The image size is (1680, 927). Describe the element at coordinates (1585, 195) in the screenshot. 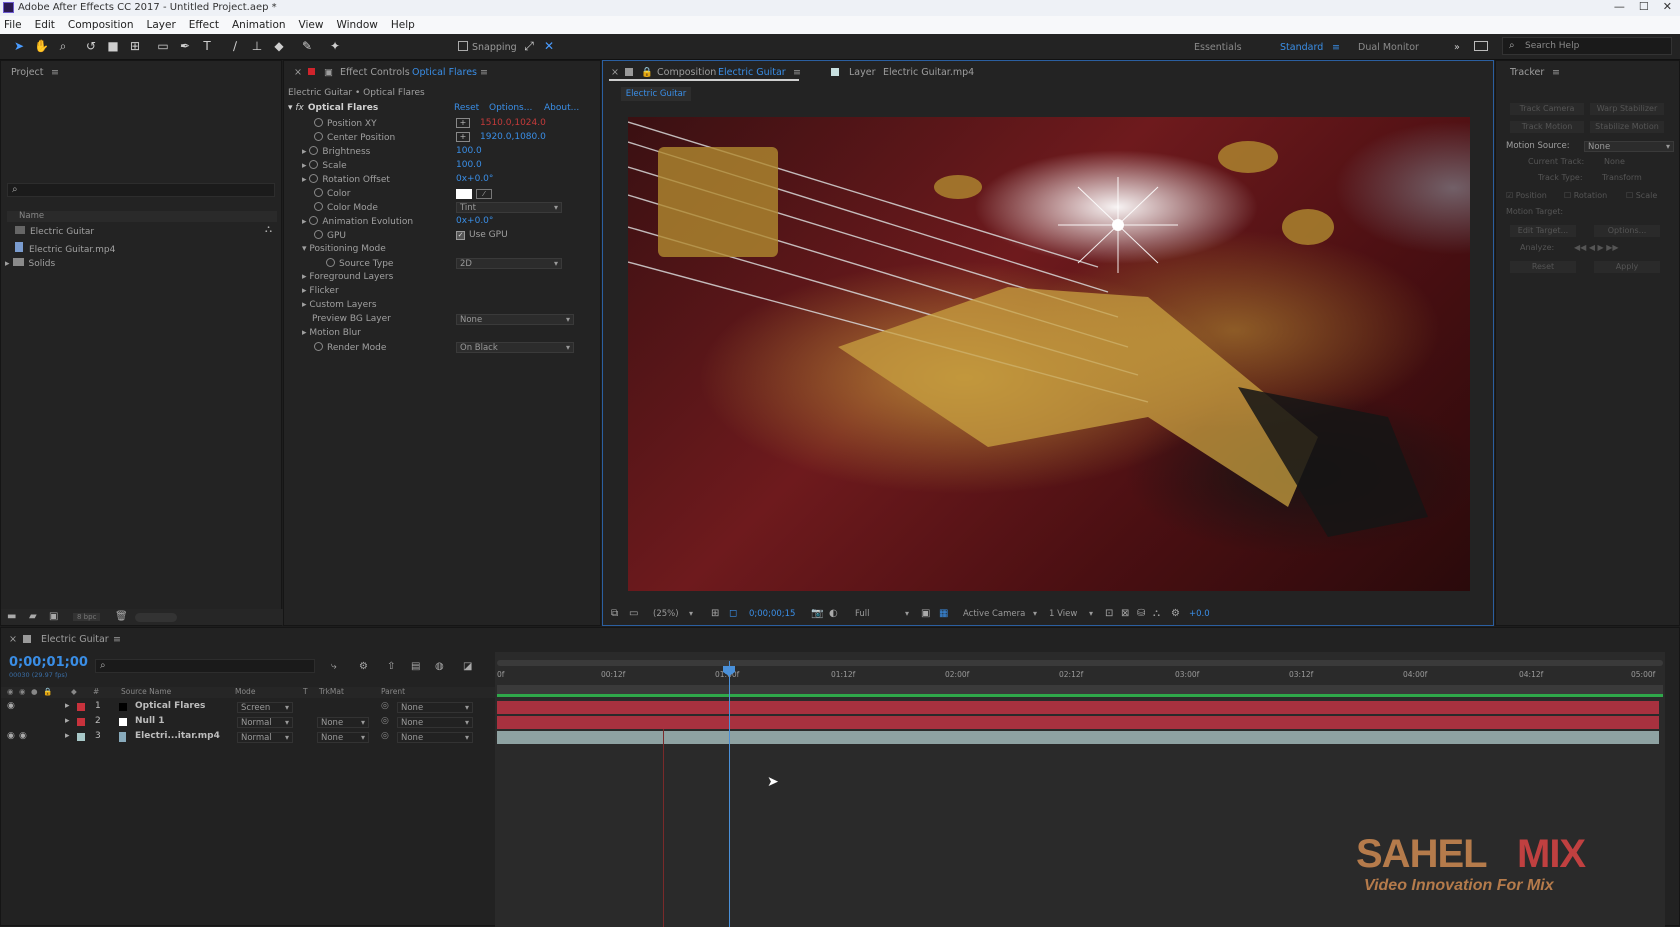

I see `rotation-checkbox: ☐ Rotation` at that location.